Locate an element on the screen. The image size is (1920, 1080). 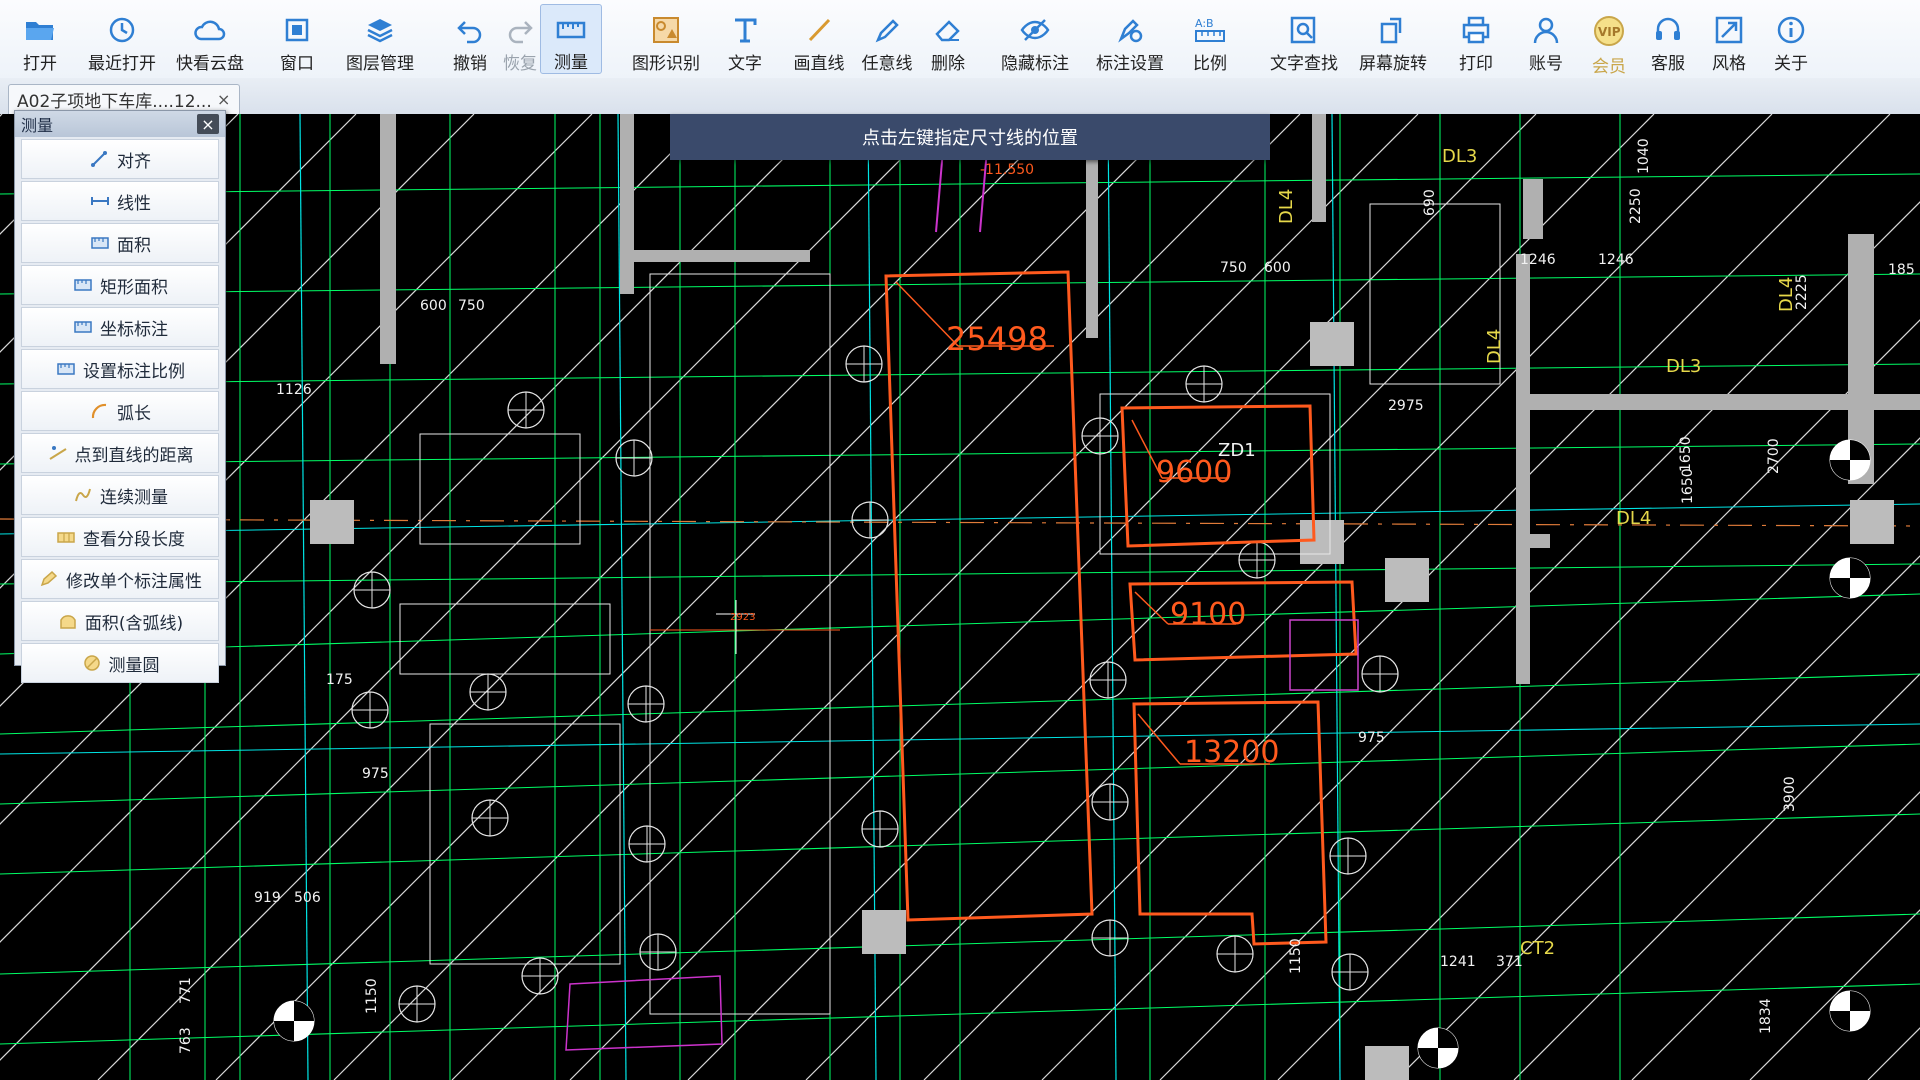
dimension-text: 1150 is located at coordinates (1296, 956).